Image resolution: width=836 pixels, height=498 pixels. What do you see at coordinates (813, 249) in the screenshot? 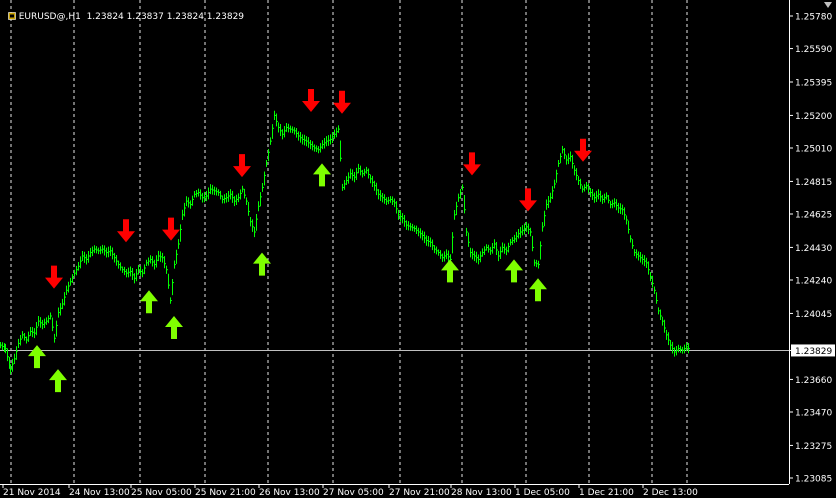
I see `price-tick-label: 1.24430` at bounding box center [813, 249].